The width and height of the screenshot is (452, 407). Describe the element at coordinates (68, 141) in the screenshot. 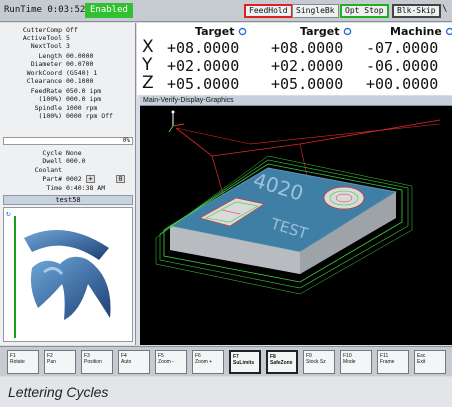

I see `program-progress-bar: 0%` at that location.